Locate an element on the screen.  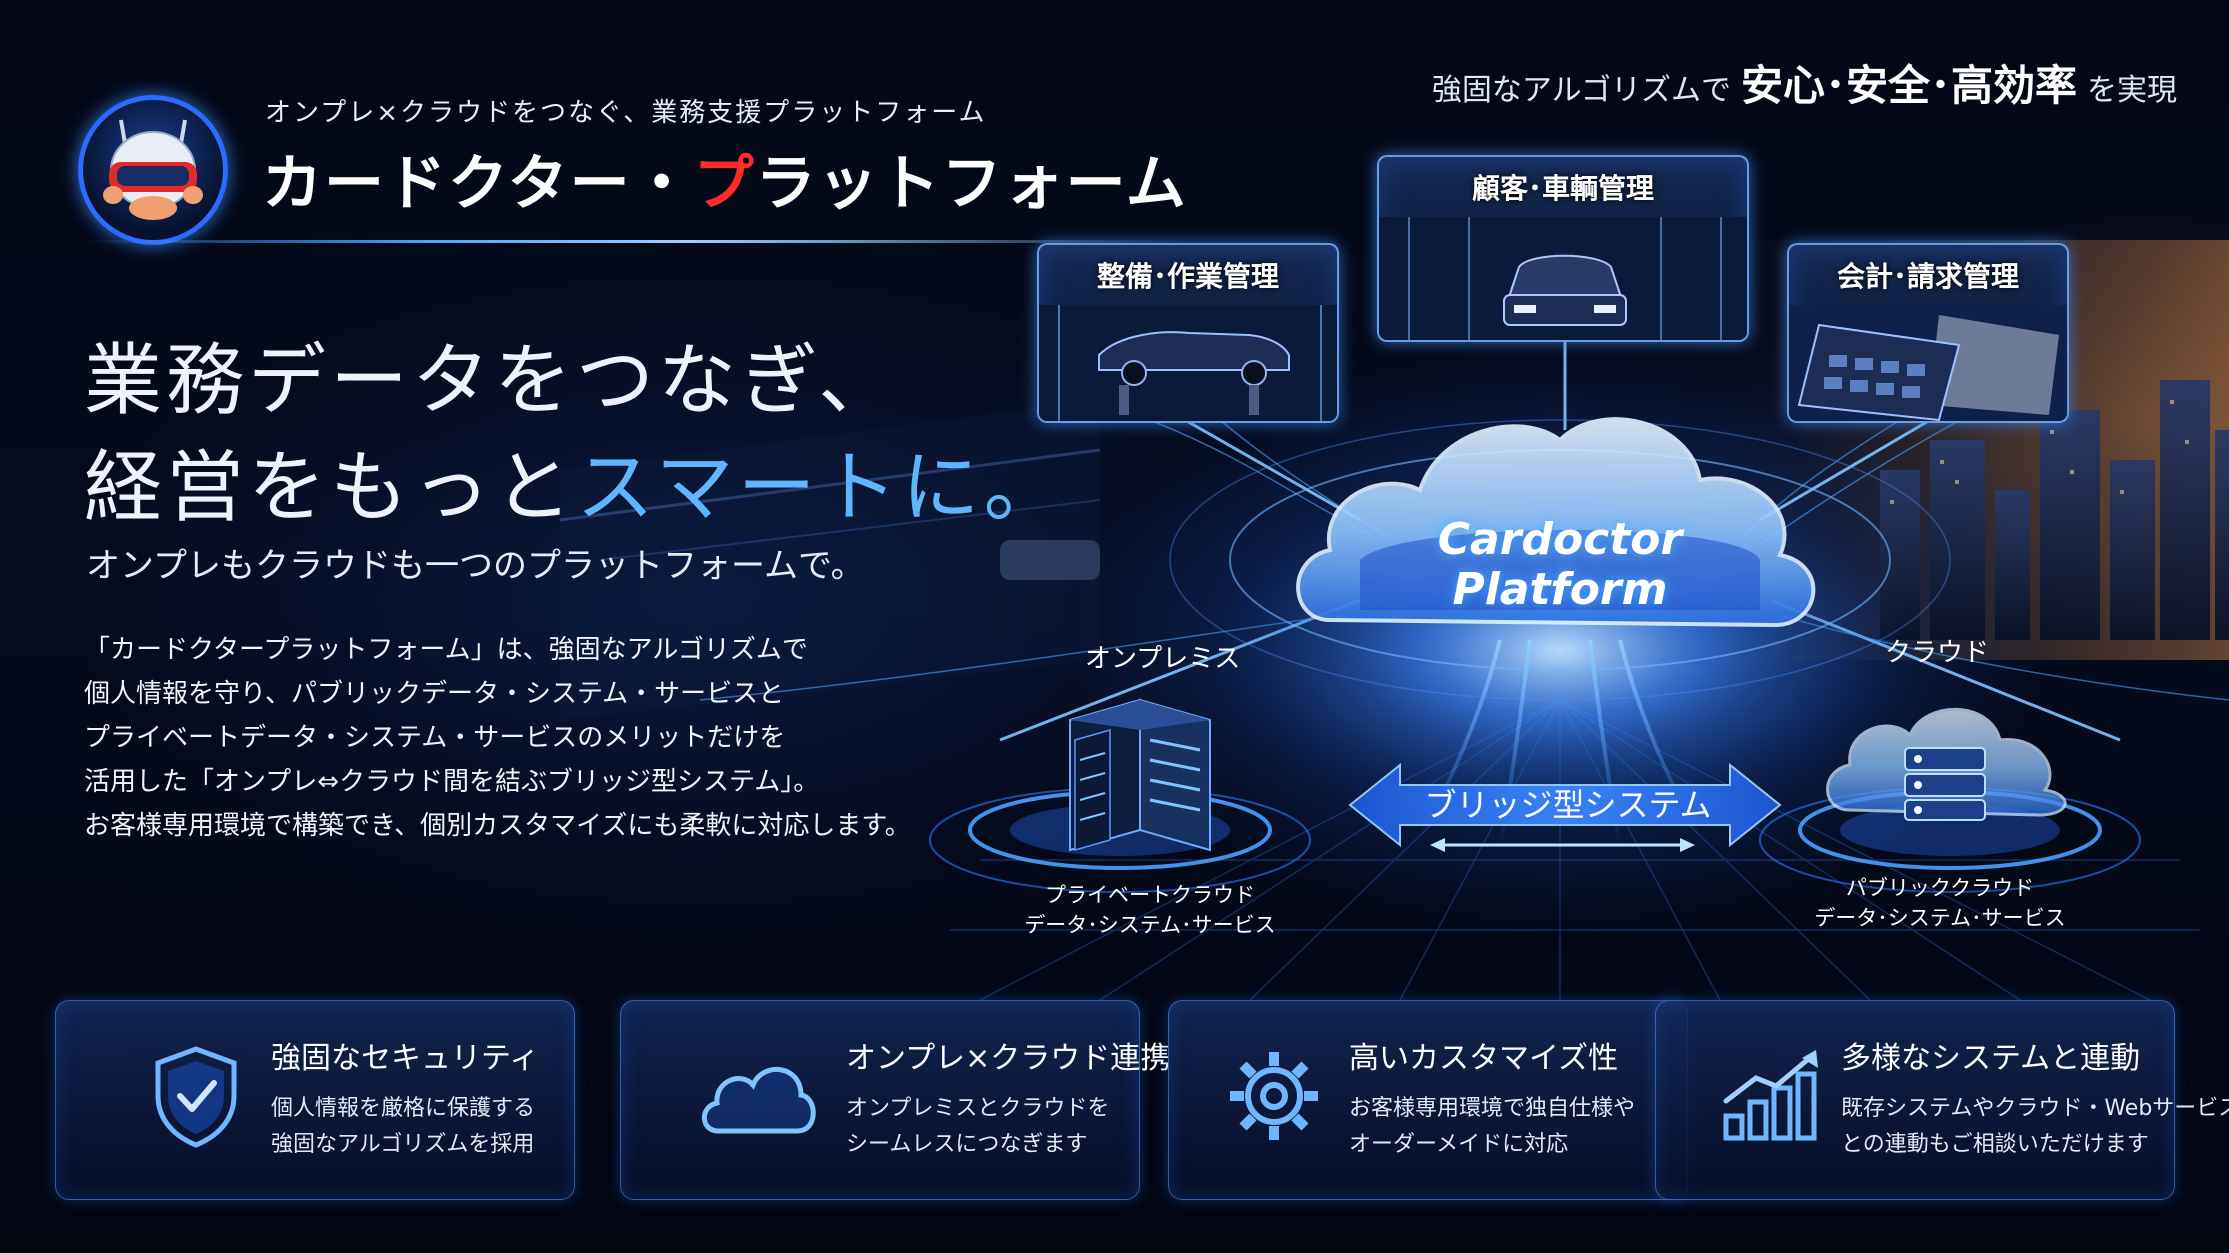
cloud-icon is located at coordinates (758, 1100).